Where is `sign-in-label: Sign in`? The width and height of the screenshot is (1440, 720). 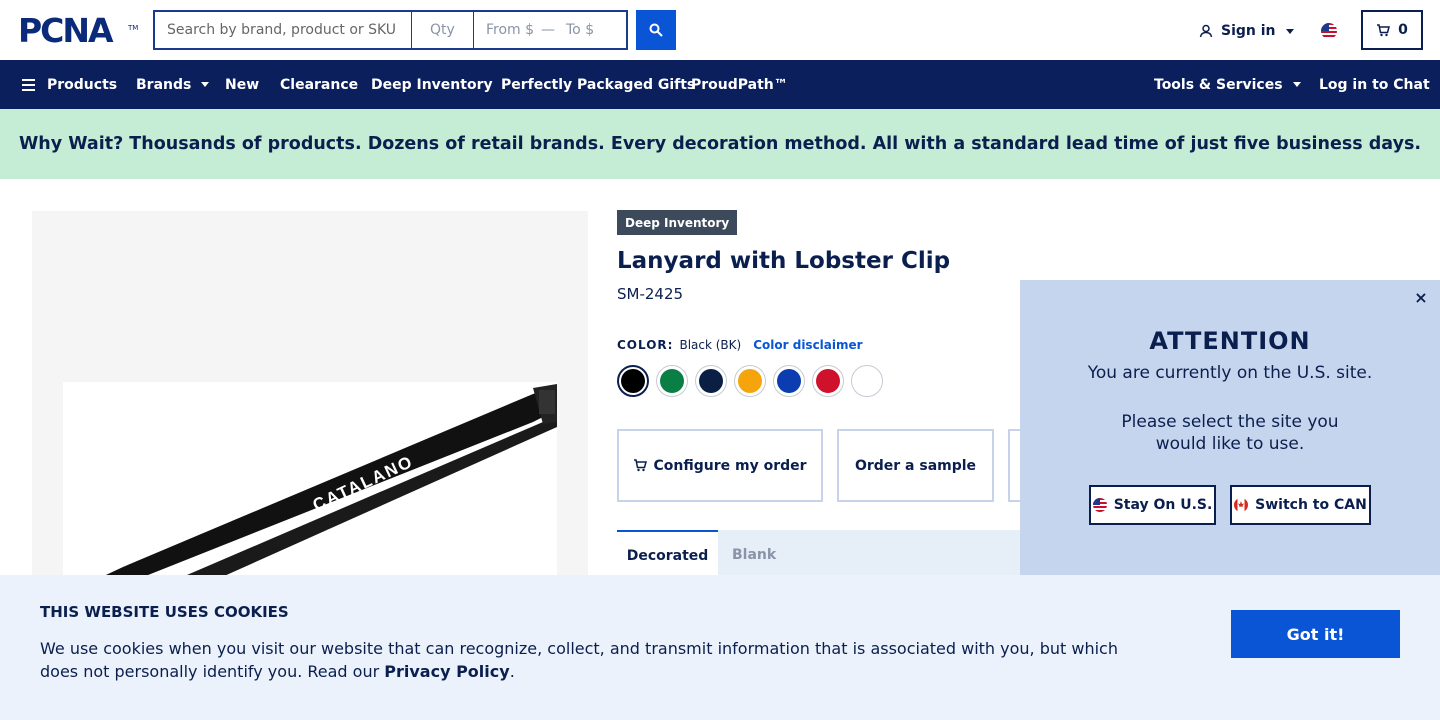
sign-in-label: Sign in is located at coordinates (1248, 31).